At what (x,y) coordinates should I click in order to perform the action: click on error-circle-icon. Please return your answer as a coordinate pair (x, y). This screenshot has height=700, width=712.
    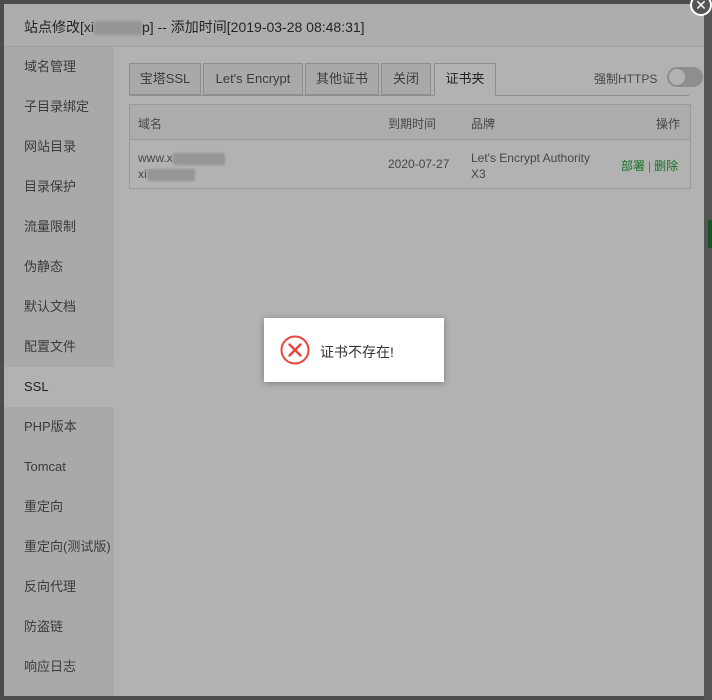
    Looking at the image, I should click on (295, 350).